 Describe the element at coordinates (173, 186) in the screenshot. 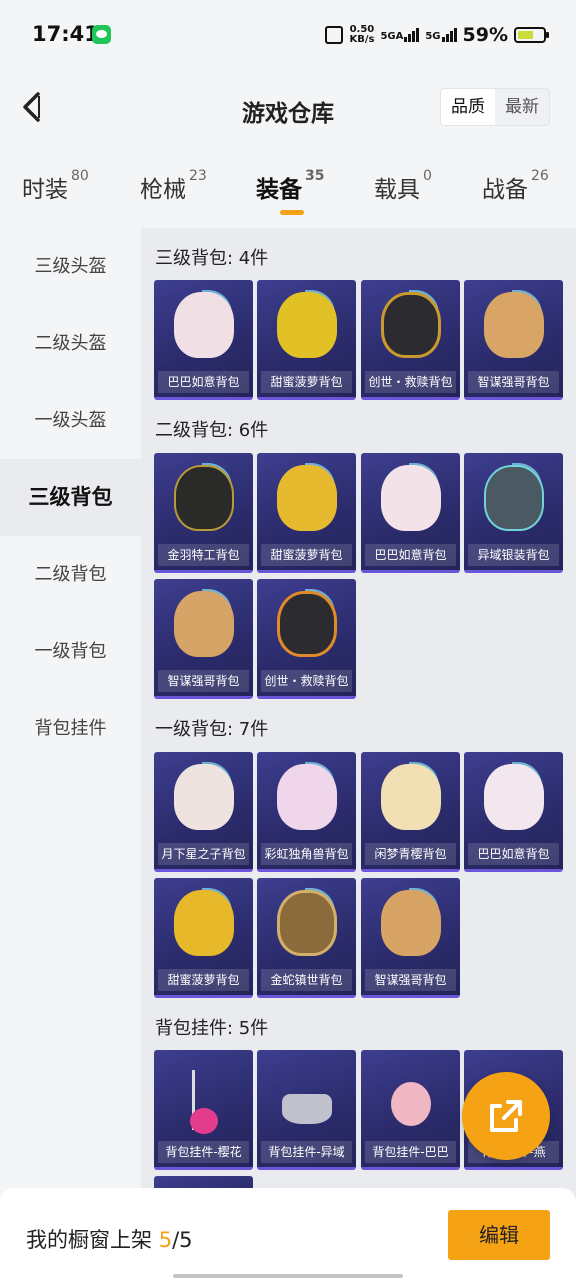

I see `tab-guns: 枪械23` at that location.